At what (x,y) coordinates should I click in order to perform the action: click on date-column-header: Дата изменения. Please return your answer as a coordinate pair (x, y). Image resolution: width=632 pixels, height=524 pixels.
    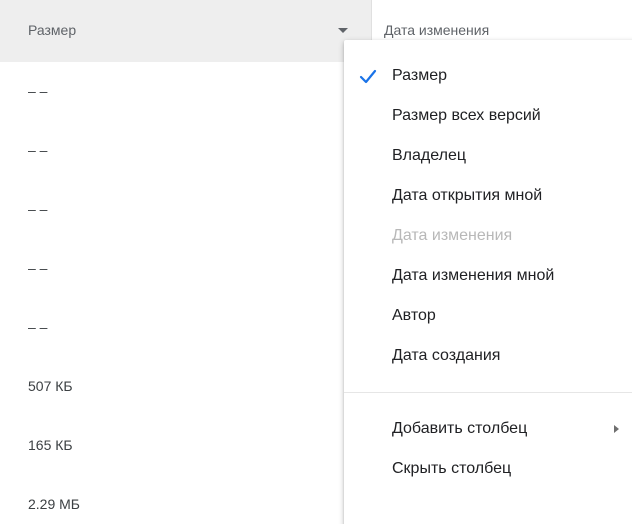
    Looking at the image, I should click on (436, 30).